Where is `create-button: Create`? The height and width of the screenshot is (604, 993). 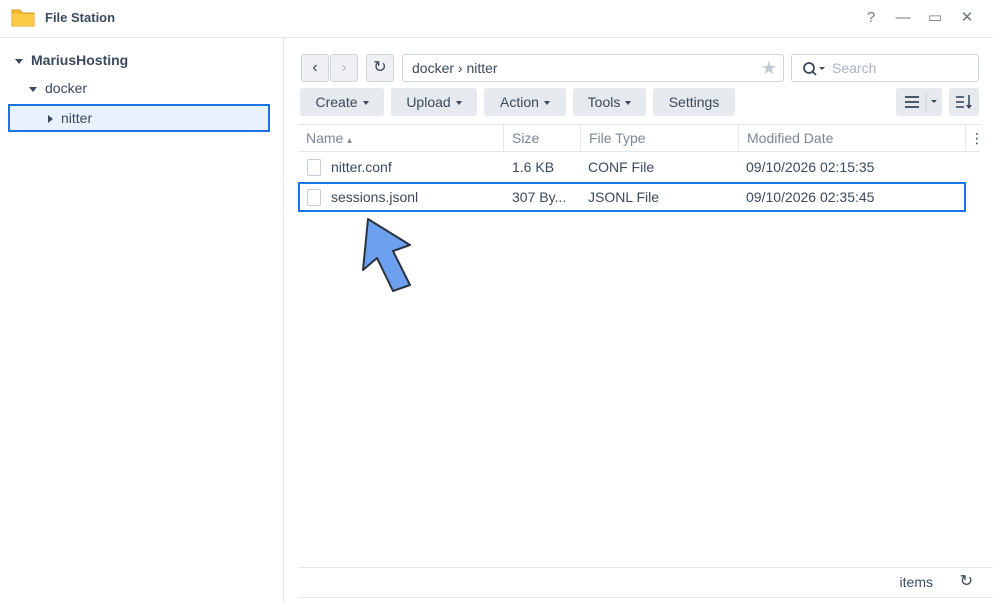 create-button: Create is located at coordinates (342, 102).